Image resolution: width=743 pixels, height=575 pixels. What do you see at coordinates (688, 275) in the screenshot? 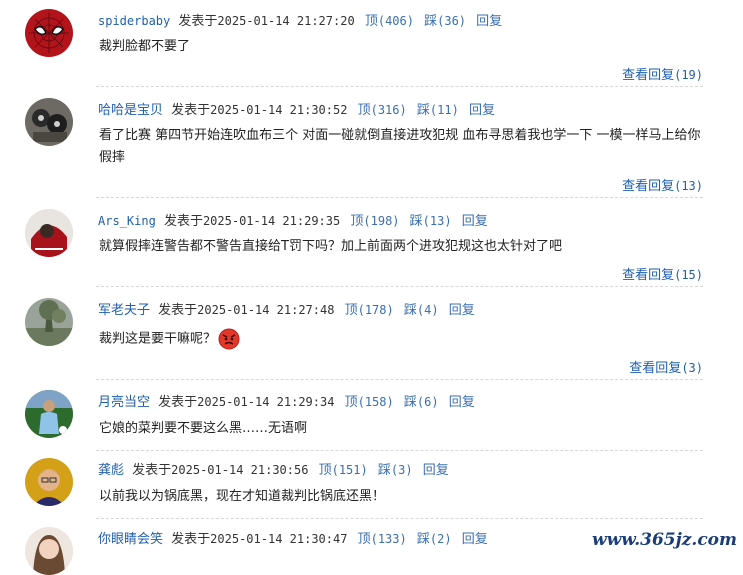
I see `replies-count: (15)` at bounding box center [688, 275].